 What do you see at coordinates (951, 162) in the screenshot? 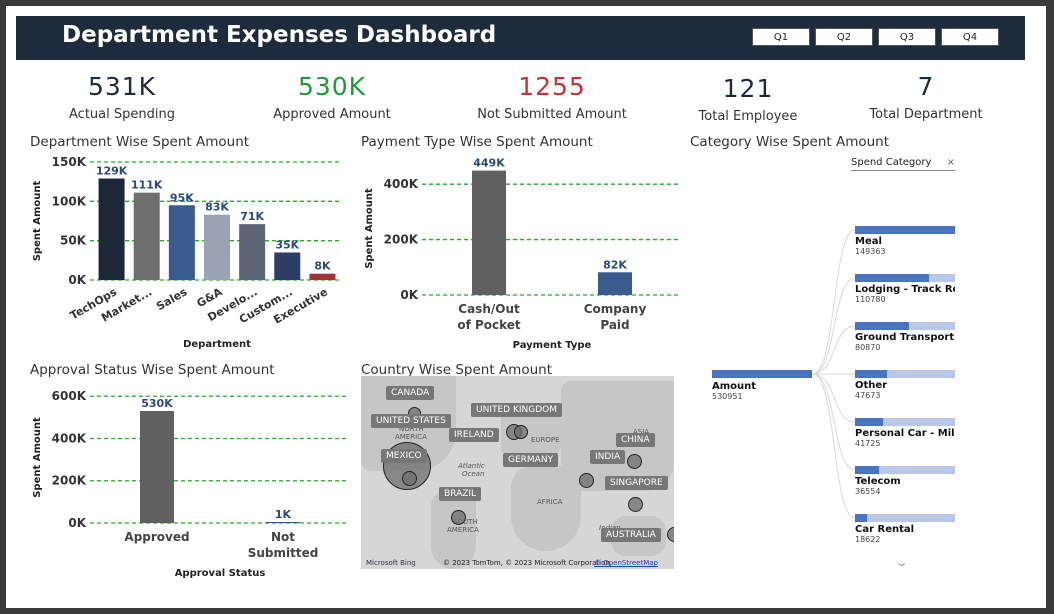
I see `clear-icon: ×` at bounding box center [951, 162].